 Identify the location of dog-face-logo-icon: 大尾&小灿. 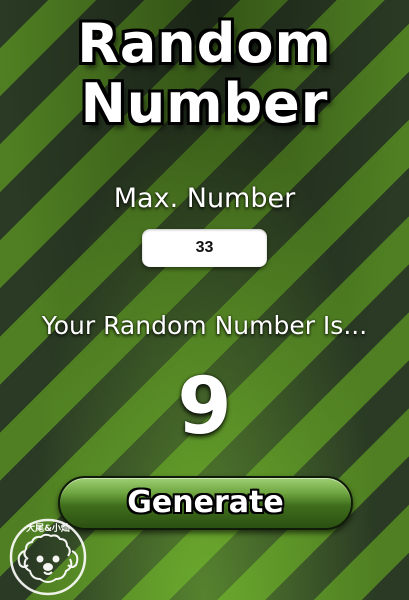
(48, 557).